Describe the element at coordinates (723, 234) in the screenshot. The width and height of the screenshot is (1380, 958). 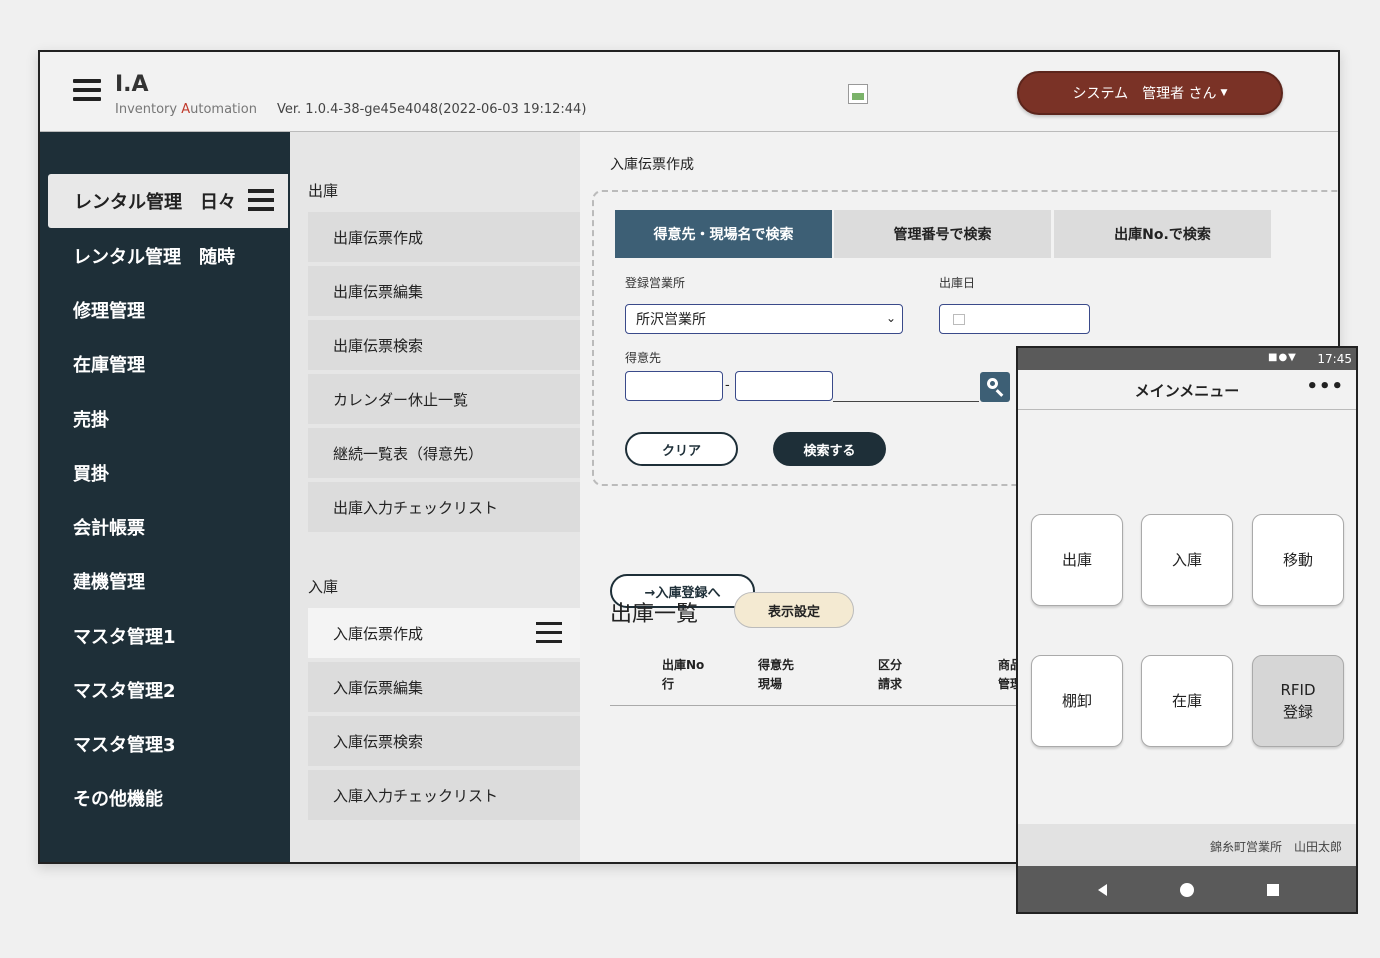
I see `tab-customer-search: 得意先・現場名で検索` at that location.